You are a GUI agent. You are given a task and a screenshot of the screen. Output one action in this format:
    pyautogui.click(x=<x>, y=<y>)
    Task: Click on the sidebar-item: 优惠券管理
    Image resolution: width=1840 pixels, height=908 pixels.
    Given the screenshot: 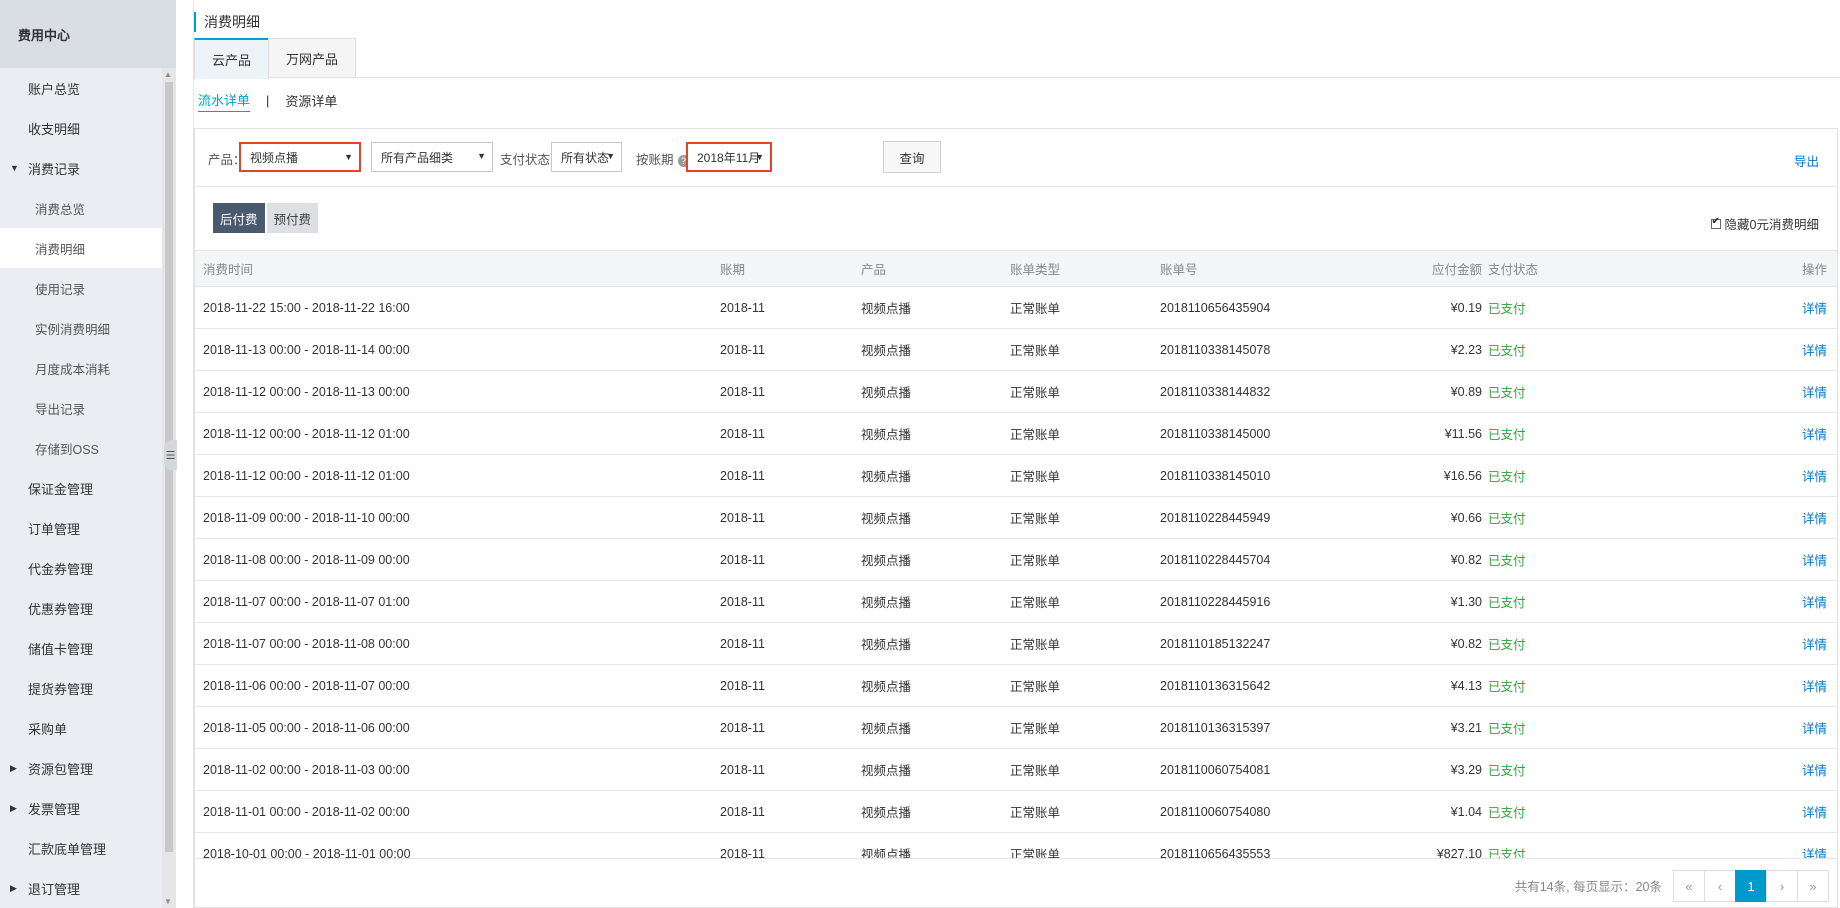 What is the action you would take?
    pyautogui.click(x=88, y=608)
    